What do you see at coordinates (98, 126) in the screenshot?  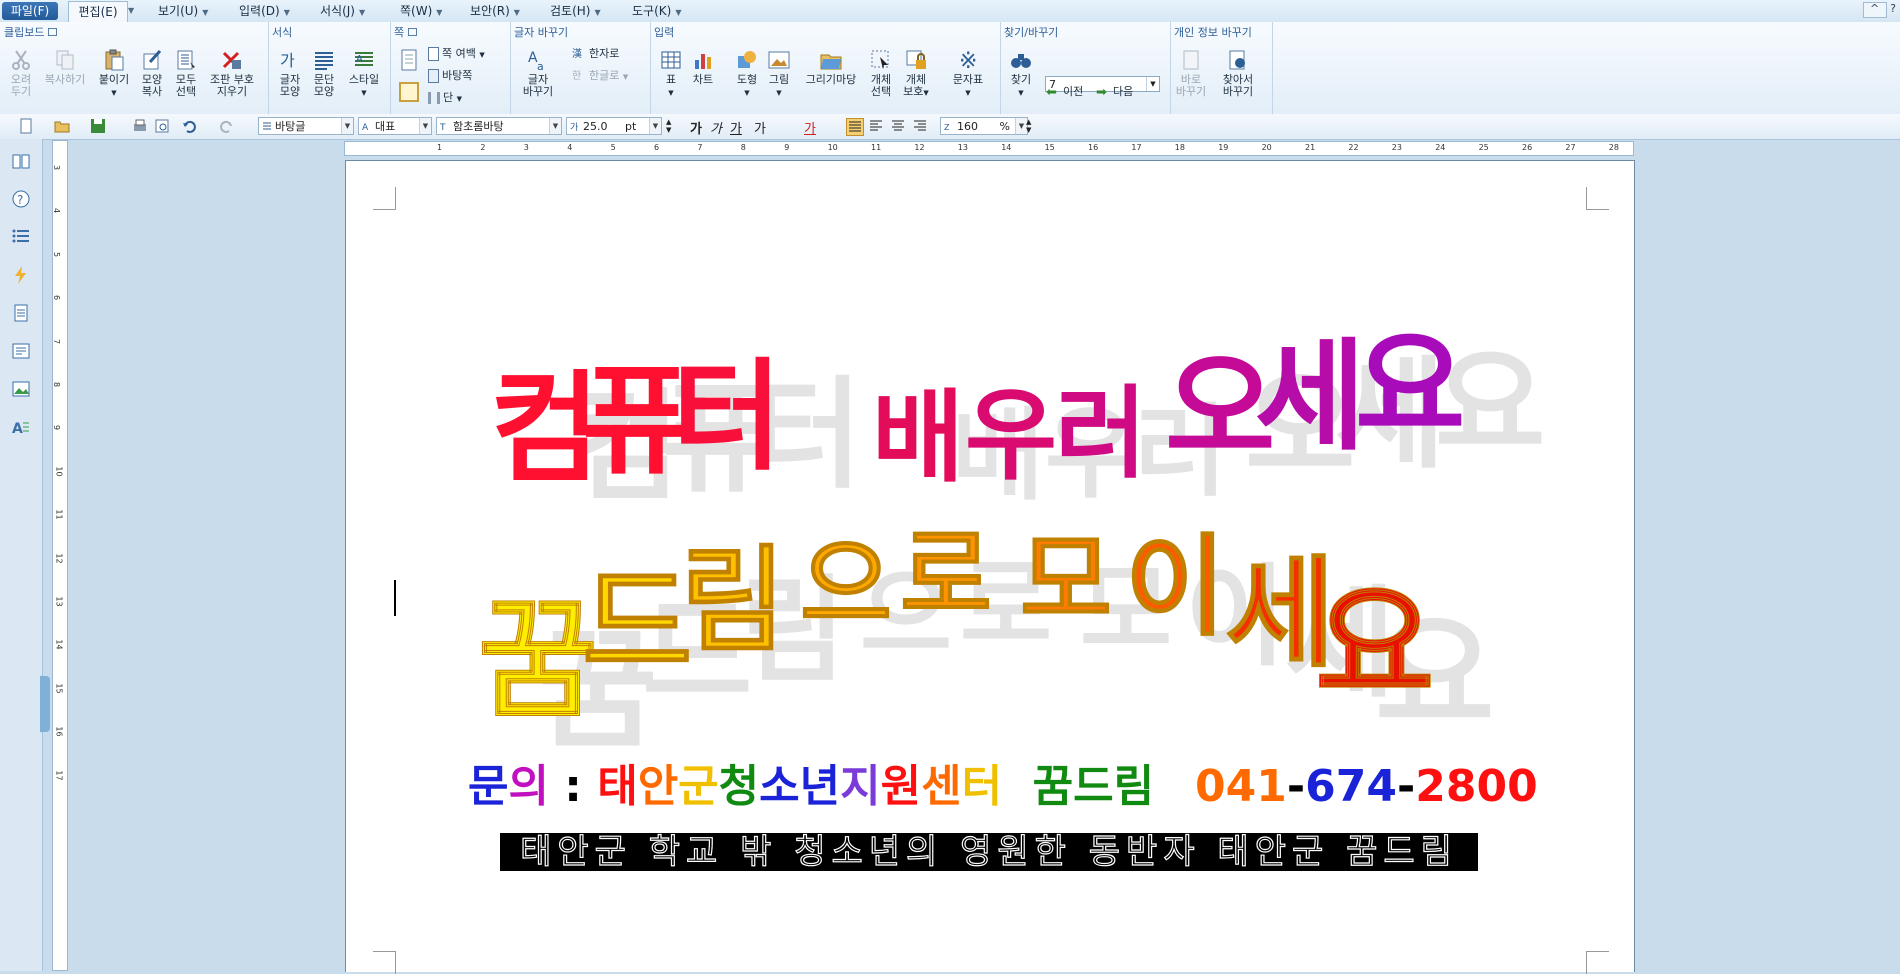 I see `save-icon` at bounding box center [98, 126].